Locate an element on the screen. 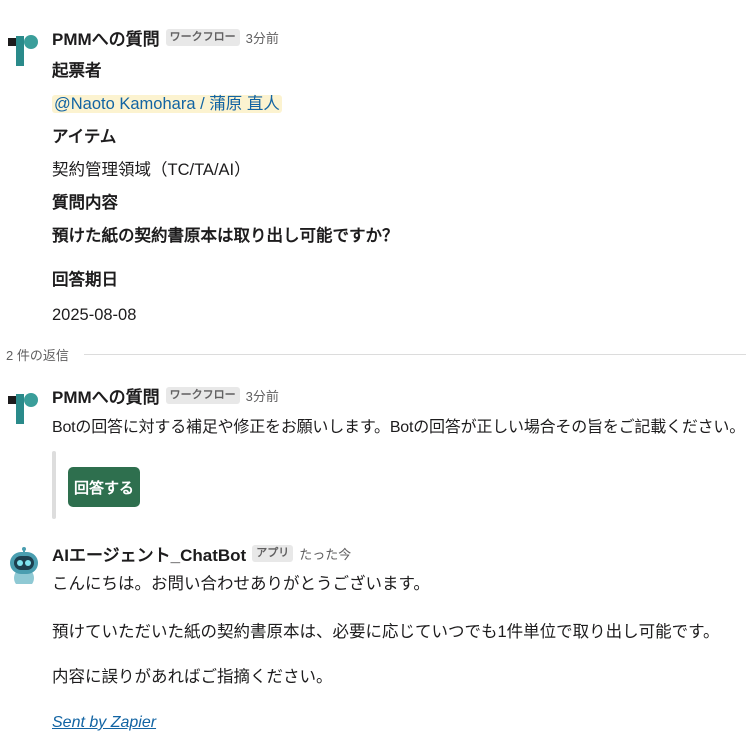  submitter-value: @Naoto Kamohara / 蒲原 直人 is located at coordinates (167, 104).